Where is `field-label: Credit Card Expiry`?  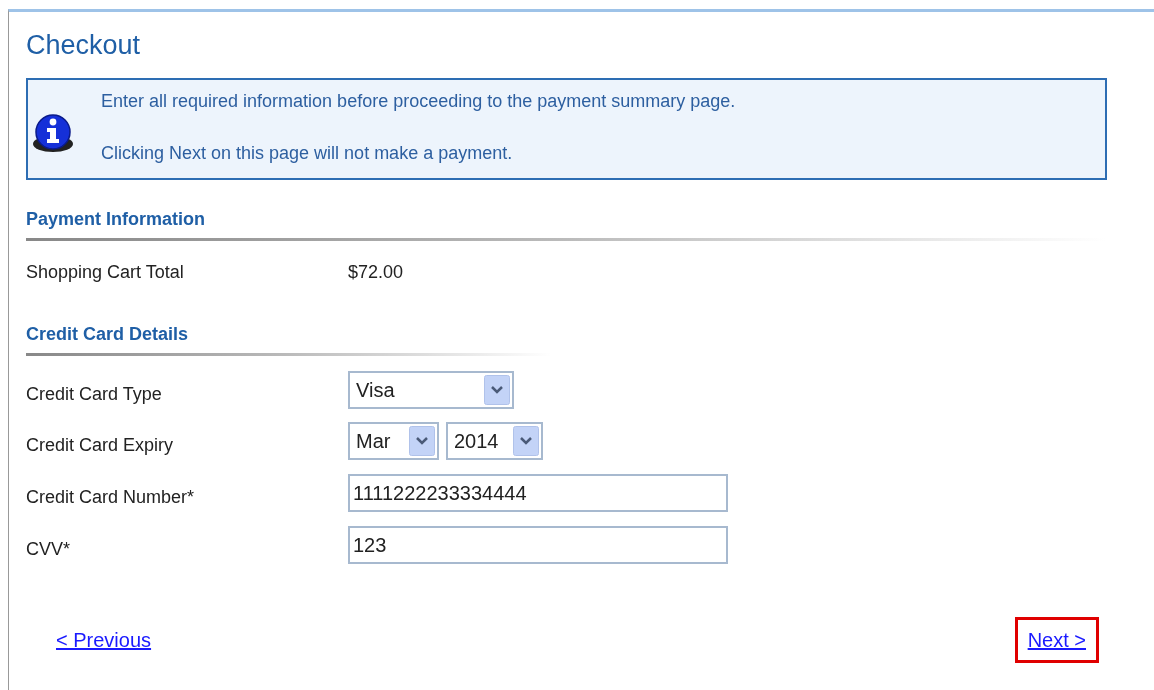 field-label: Credit Card Expiry is located at coordinates (100, 445).